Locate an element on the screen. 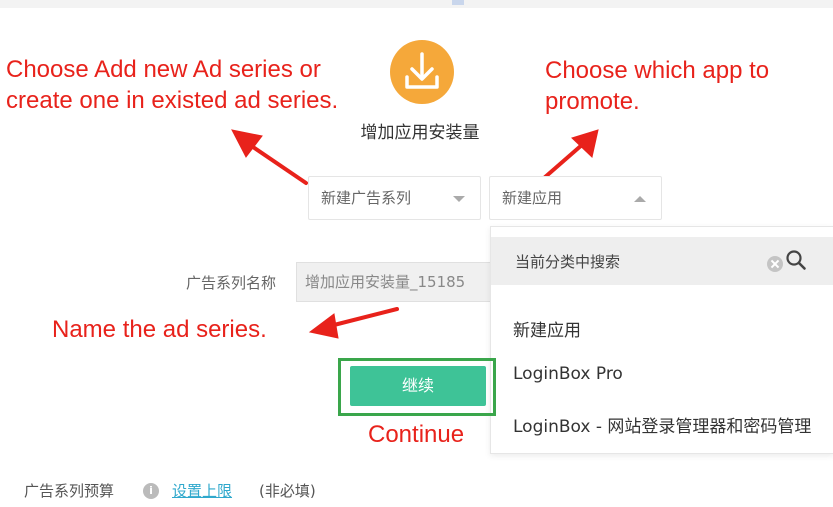 The image size is (833, 507). app-select: 新建应用 is located at coordinates (575, 198).